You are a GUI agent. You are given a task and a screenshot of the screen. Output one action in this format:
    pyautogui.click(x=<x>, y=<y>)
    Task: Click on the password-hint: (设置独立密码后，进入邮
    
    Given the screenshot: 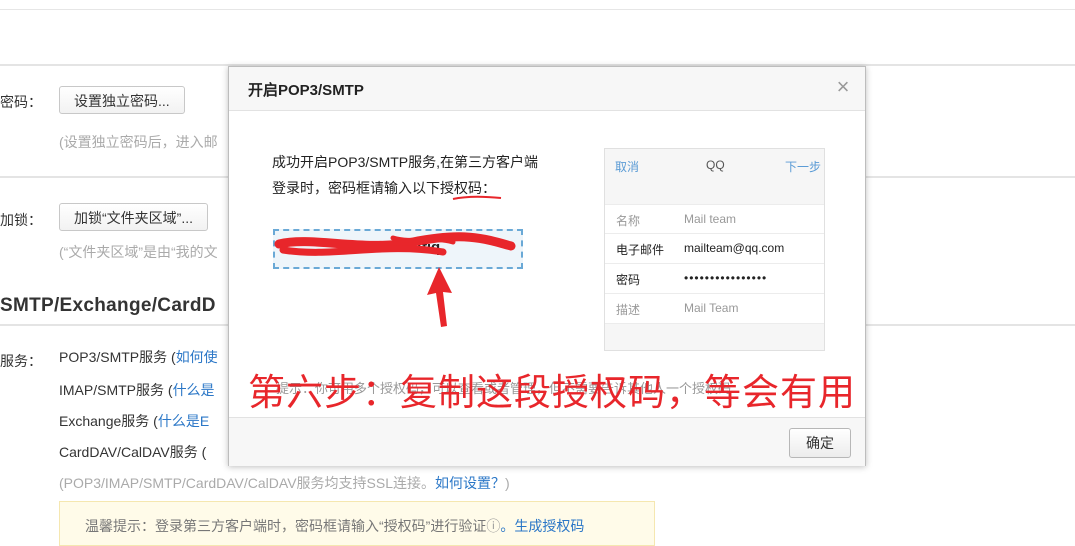 What is the action you would take?
    pyautogui.click(x=138, y=142)
    